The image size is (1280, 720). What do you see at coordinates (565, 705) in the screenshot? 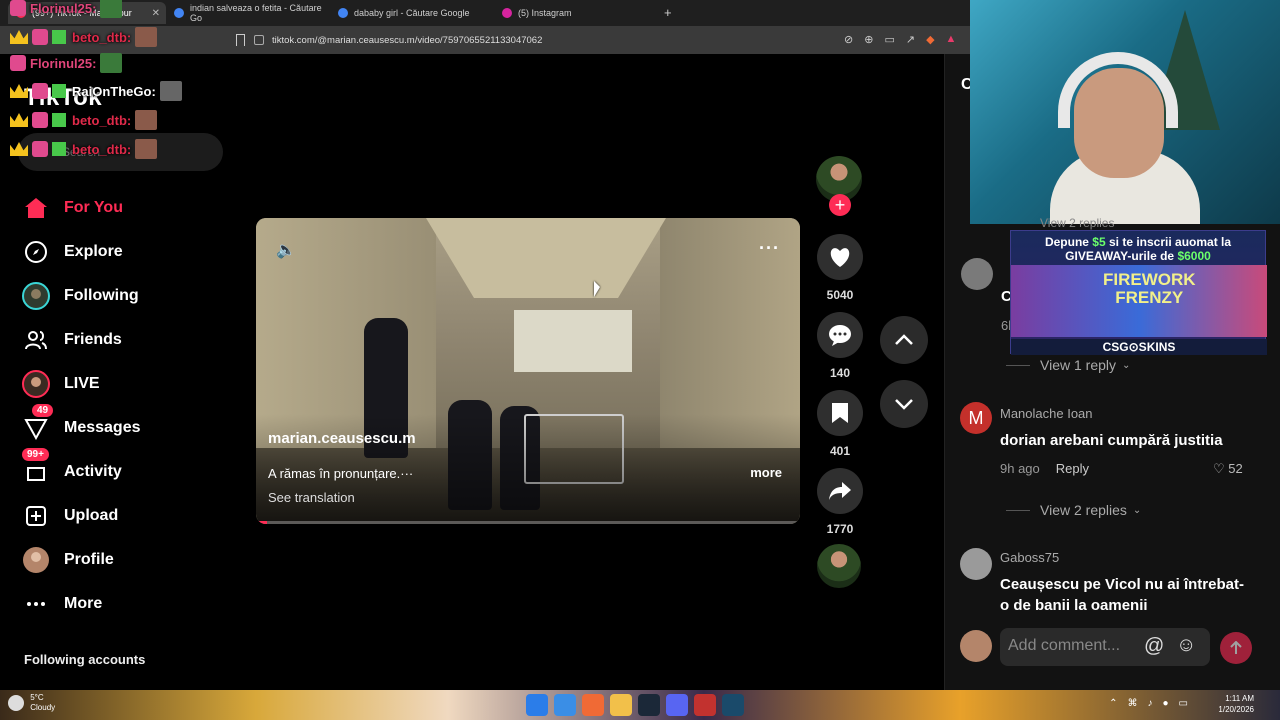
I see `task-view-icon` at bounding box center [565, 705].